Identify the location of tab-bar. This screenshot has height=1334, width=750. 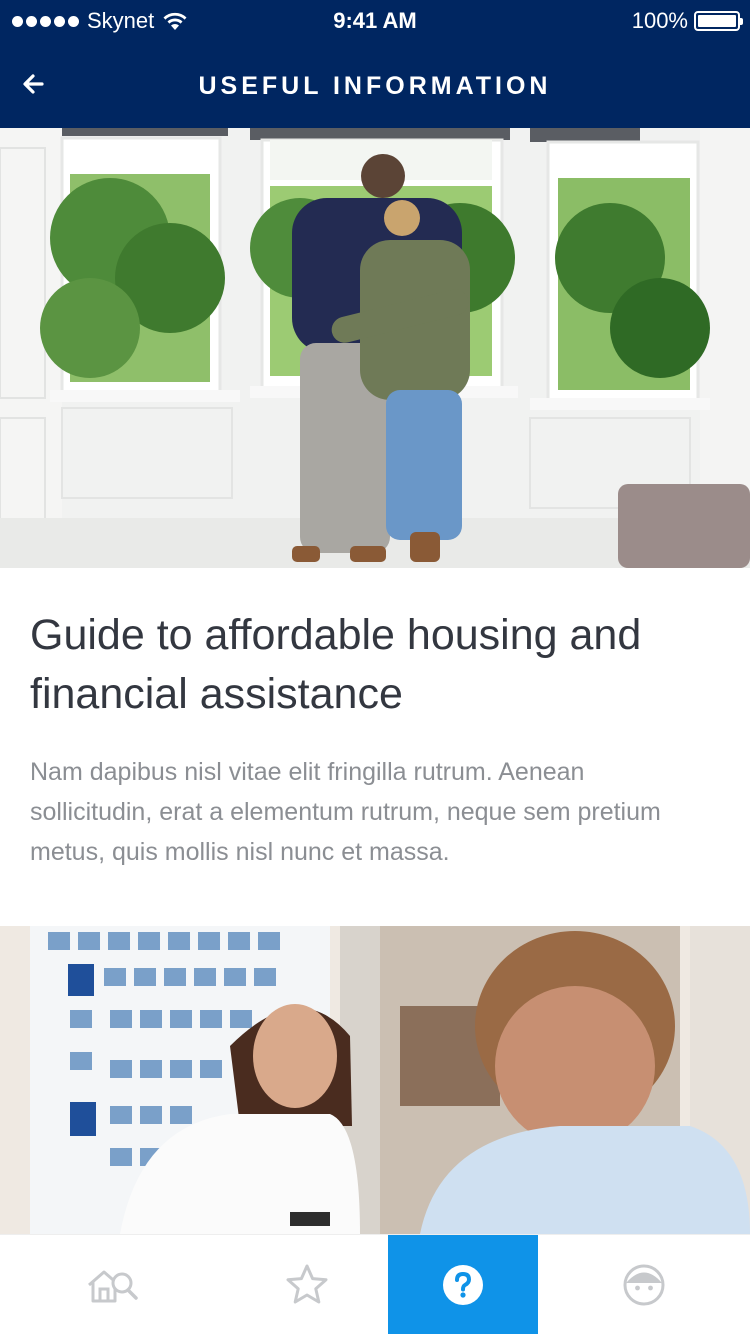
(375, 1284).